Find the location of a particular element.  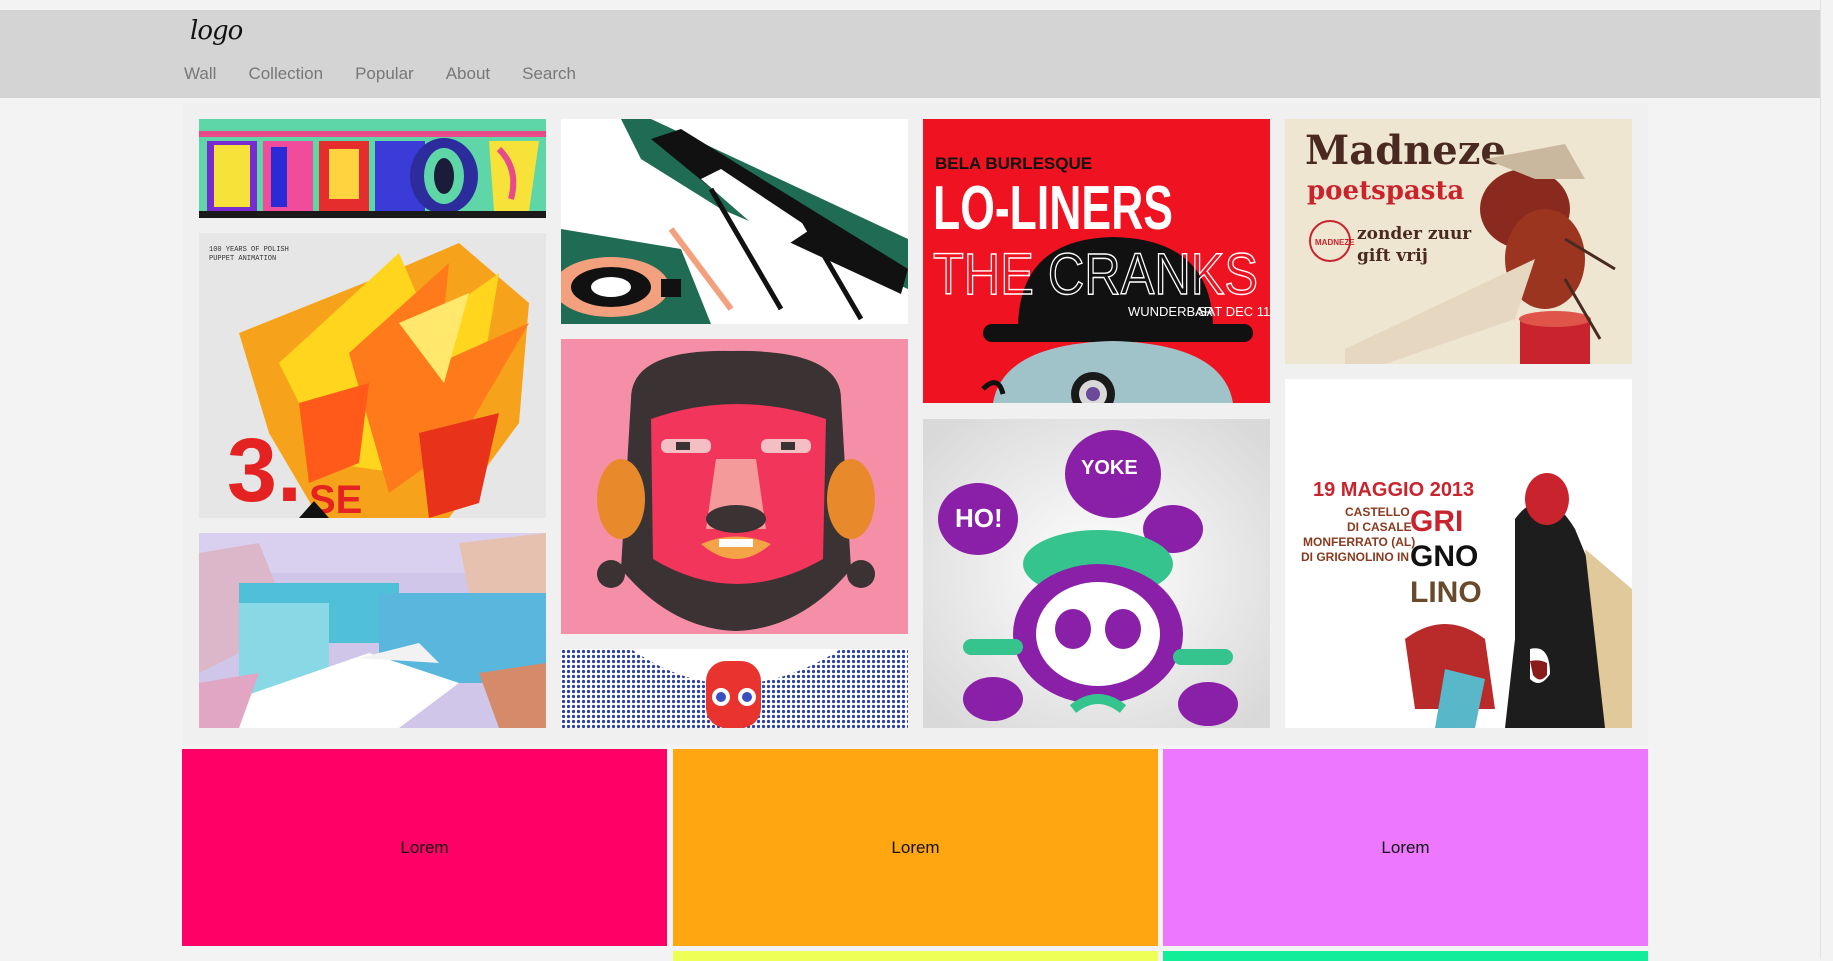

poster-tile-halftone is located at coordinates (734, 688).